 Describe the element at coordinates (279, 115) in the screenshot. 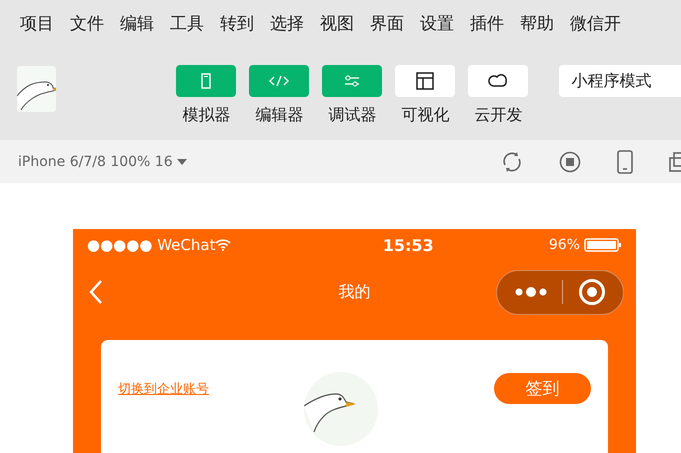

I see `toolbar-label: 编辑器` at that location.